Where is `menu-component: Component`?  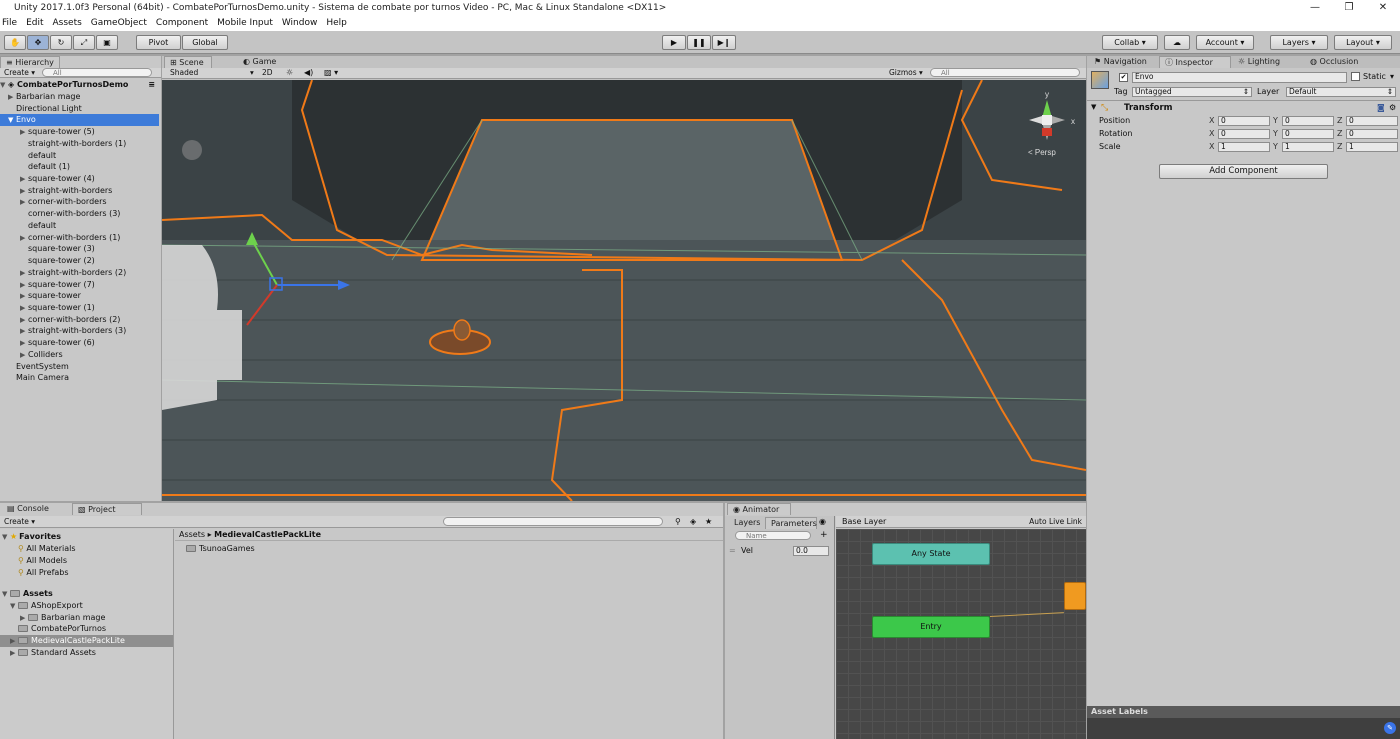
menu-component: Component is located at coordinates (182, 23).